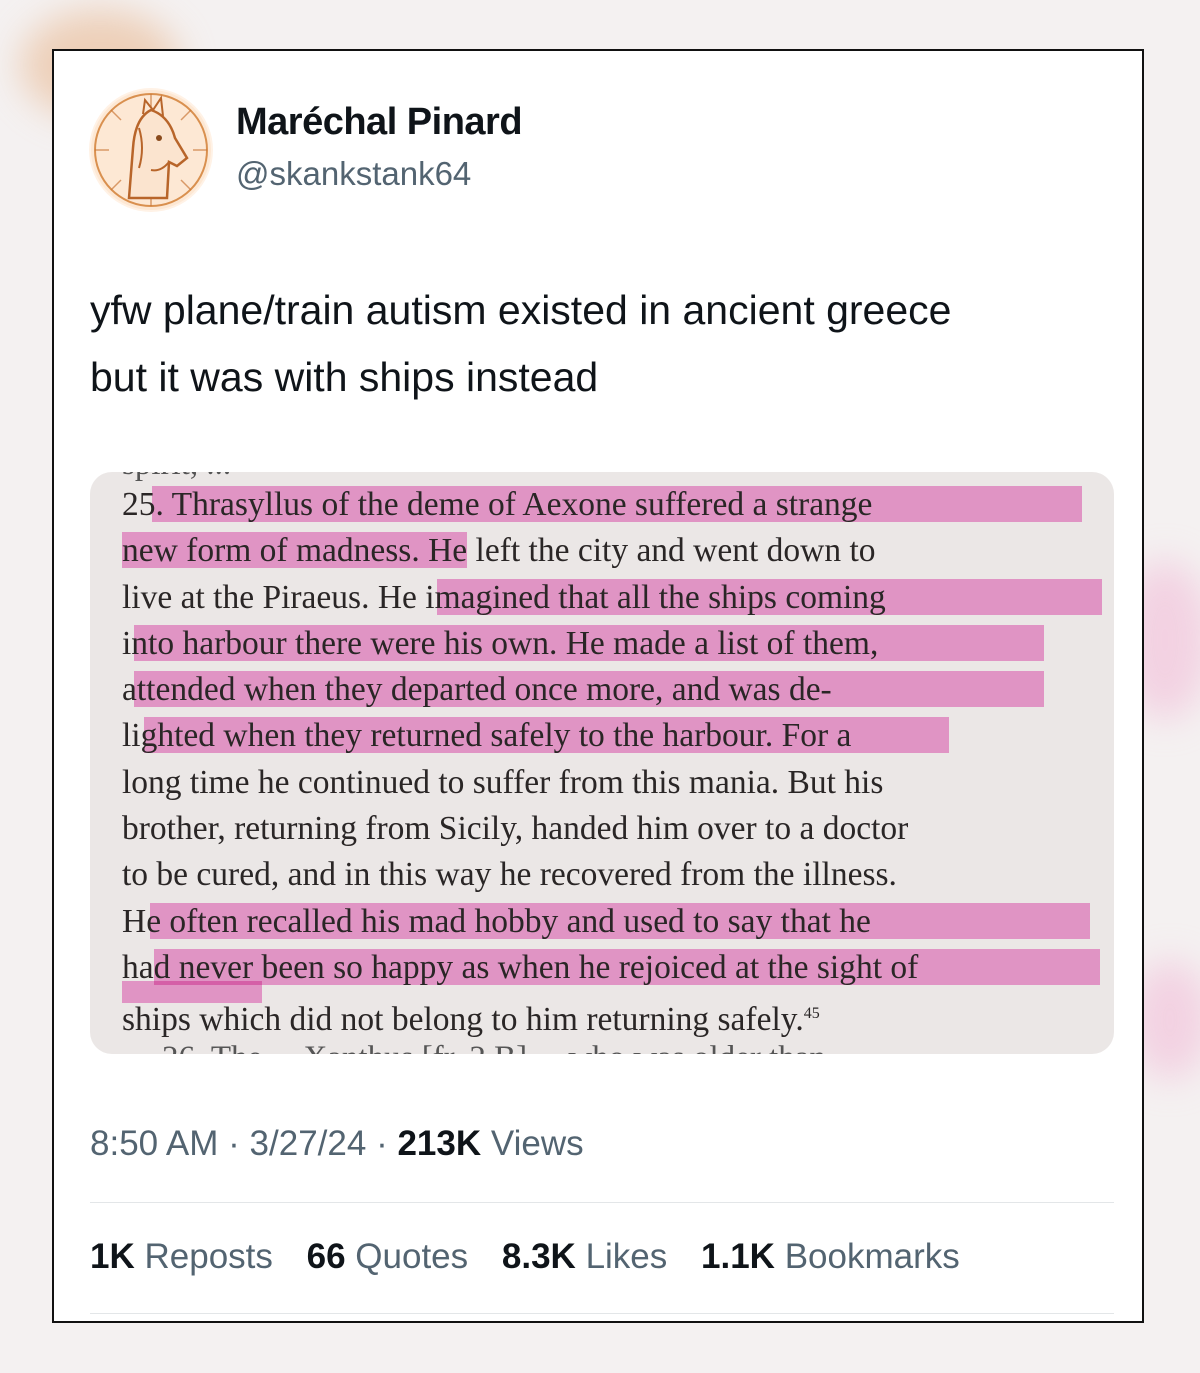 The height and width of the screenshot is (1373, 1200). Describe the element at coordinates (439, 1143) in the screenshot. I see `views-count: 213K` at that location.